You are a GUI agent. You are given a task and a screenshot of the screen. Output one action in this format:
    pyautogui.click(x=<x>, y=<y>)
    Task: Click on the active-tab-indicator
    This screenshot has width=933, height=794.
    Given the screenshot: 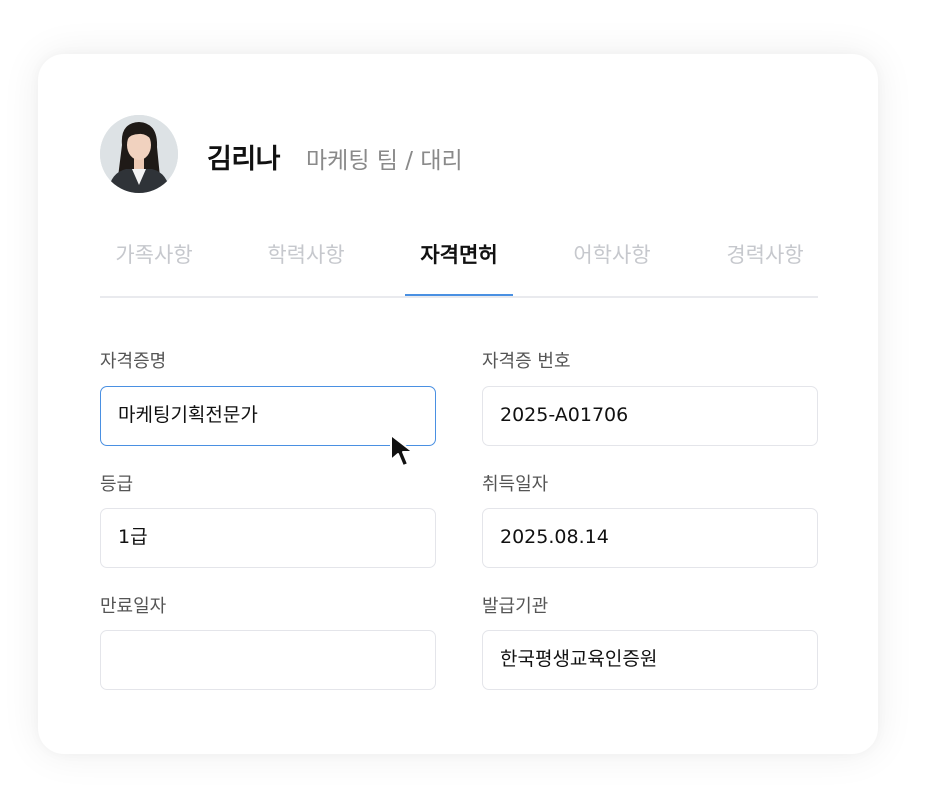 What is the action you would take?
    pyautogui.click(x=459, y=295)
    